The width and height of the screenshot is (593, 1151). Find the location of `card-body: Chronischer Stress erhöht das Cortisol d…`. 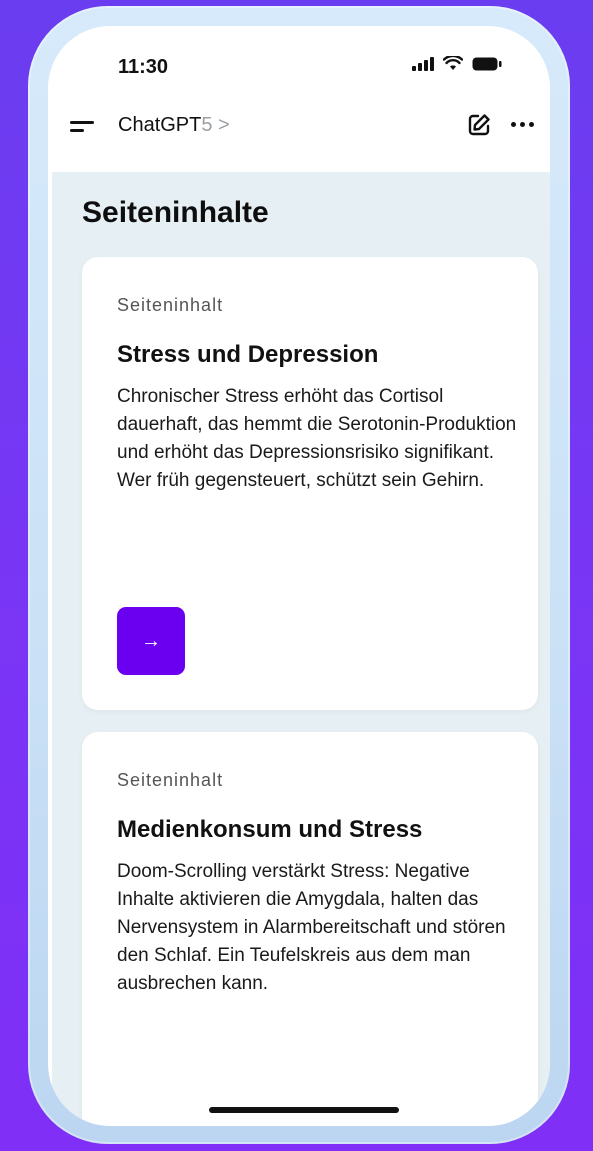

card-body: Chronischer Stress erhöht das Cortisol d… is located at coordinates (317, 438).